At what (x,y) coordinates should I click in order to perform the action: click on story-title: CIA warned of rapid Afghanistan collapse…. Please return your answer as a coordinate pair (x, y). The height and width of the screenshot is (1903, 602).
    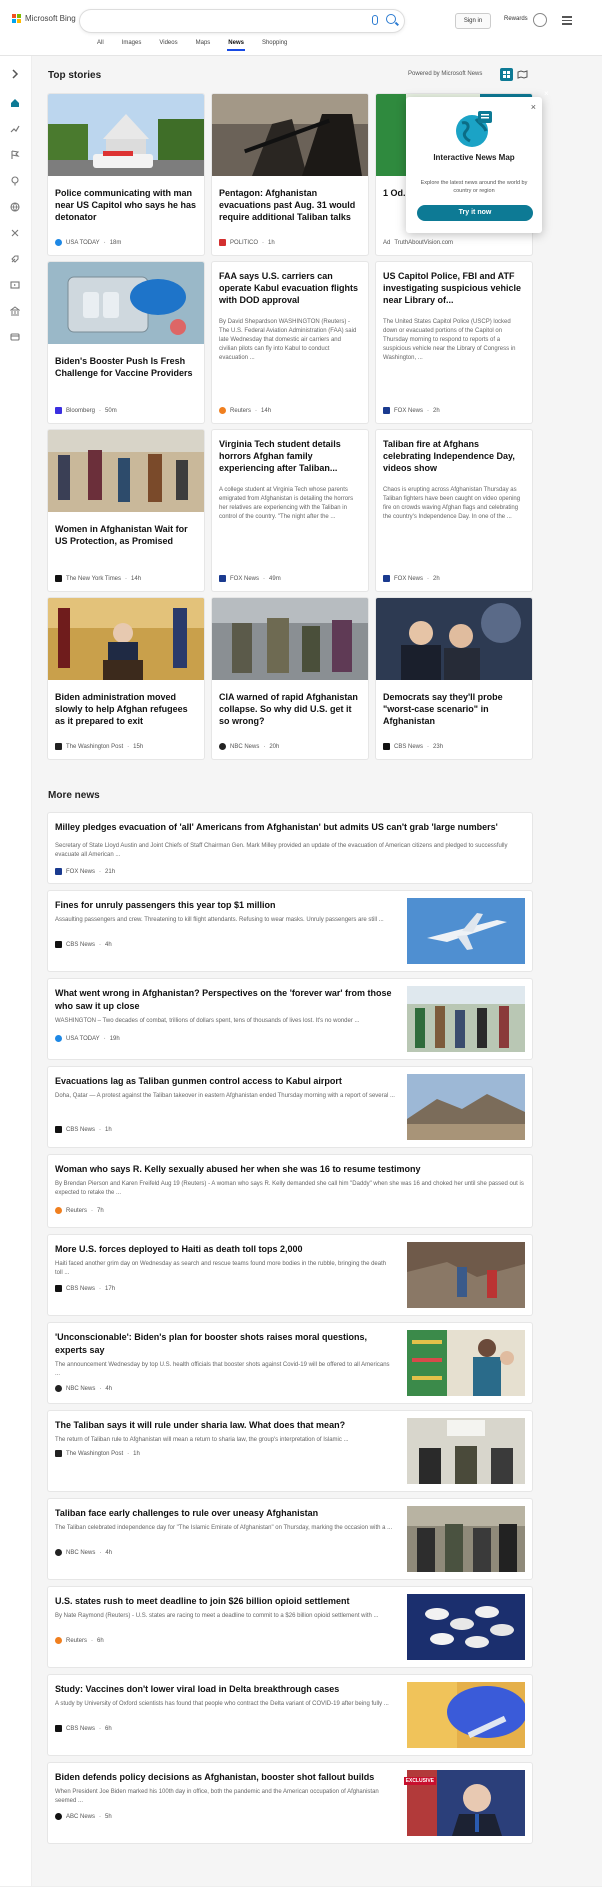
    Looking at the image, I should click on (290, 709).